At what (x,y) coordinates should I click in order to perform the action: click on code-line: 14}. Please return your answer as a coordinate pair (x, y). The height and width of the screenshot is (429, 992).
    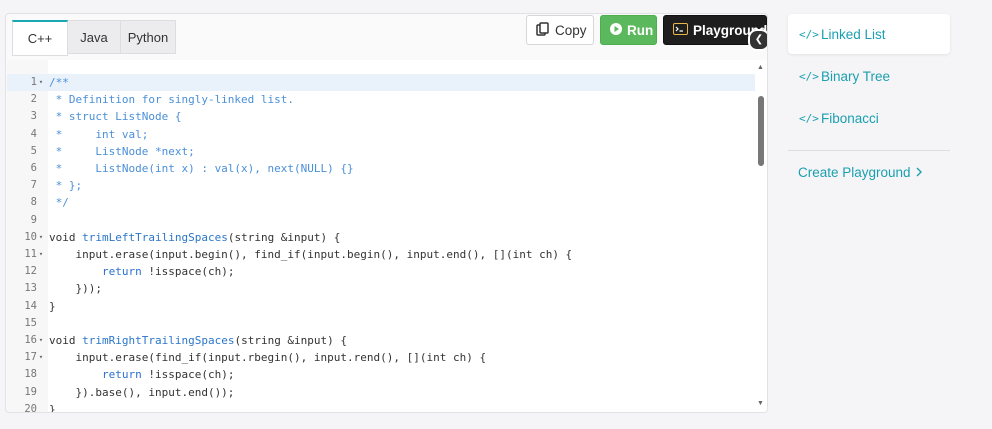
    Looking at the image, I should click on (381, 306).